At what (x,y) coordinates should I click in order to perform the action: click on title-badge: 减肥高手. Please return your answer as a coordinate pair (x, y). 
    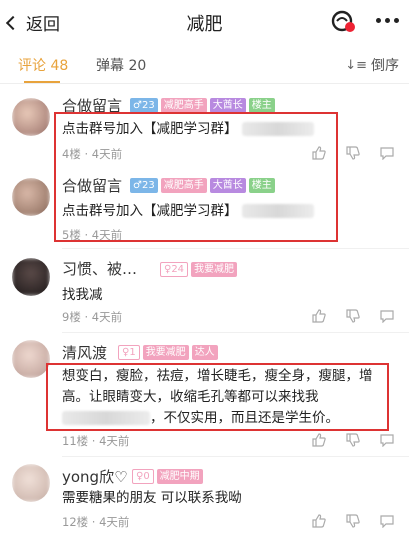
    Looking at the image, I should click on (183, 105).